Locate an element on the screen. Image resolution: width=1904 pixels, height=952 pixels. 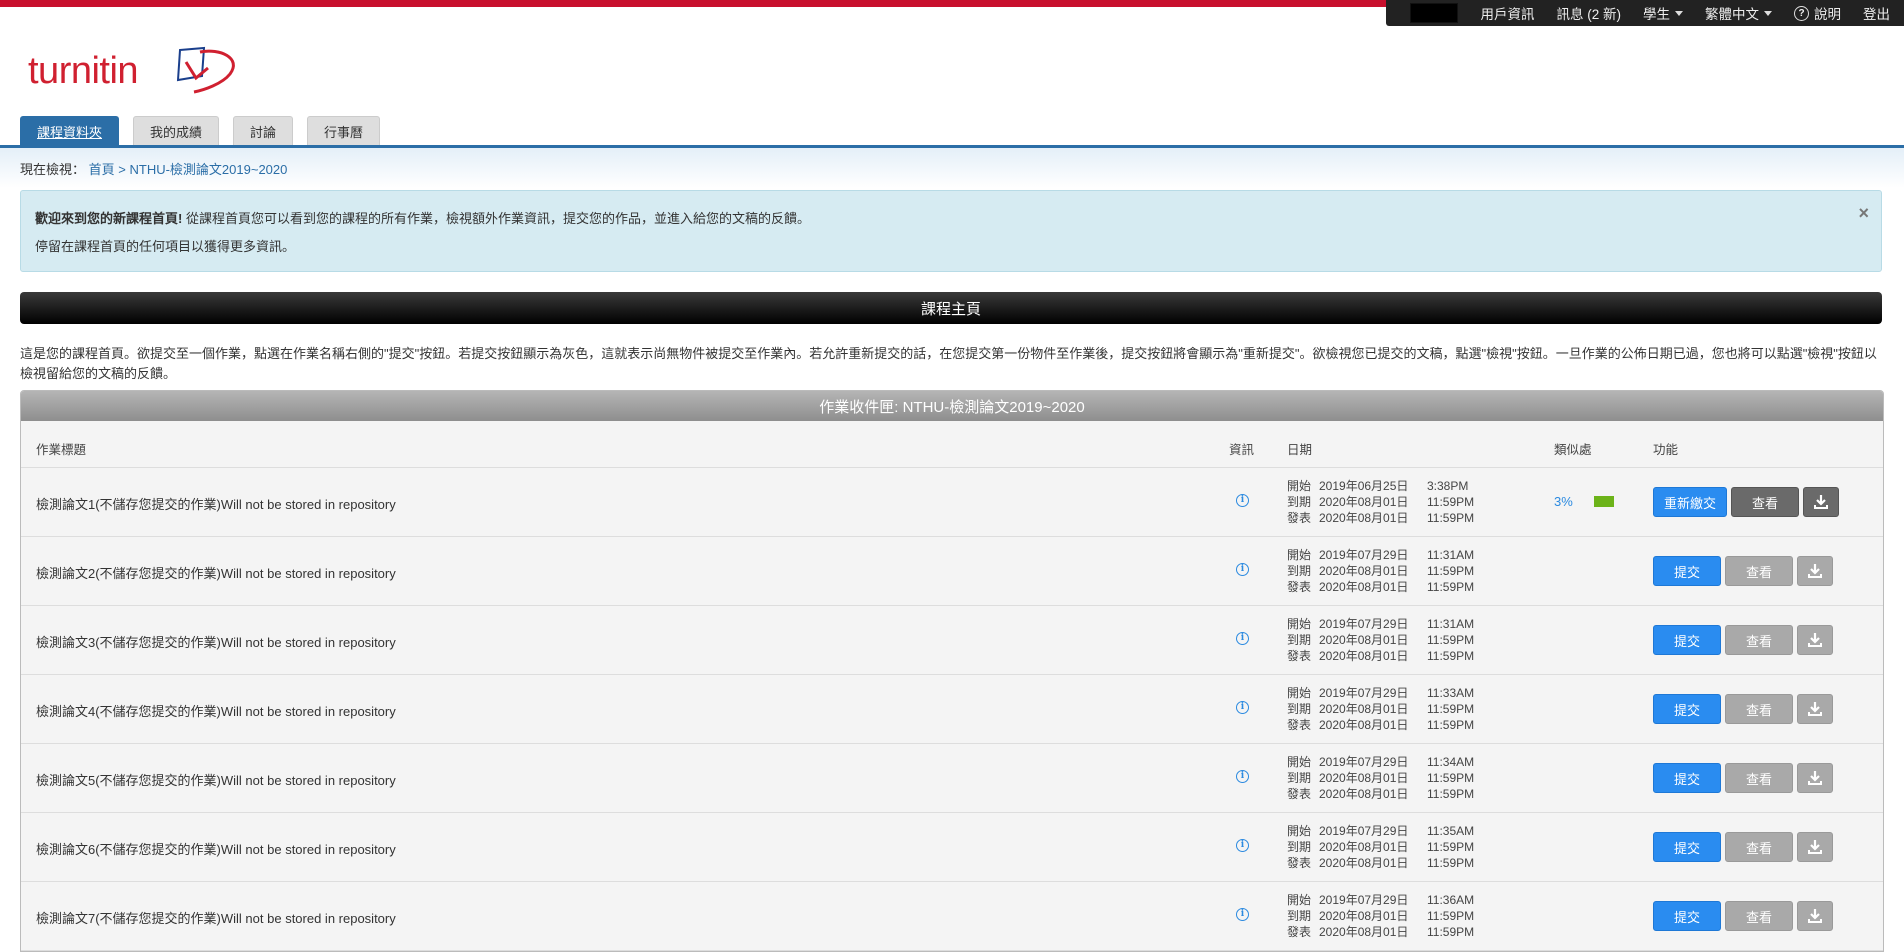
help-icon: ? is located at coordinates (1801, 13).